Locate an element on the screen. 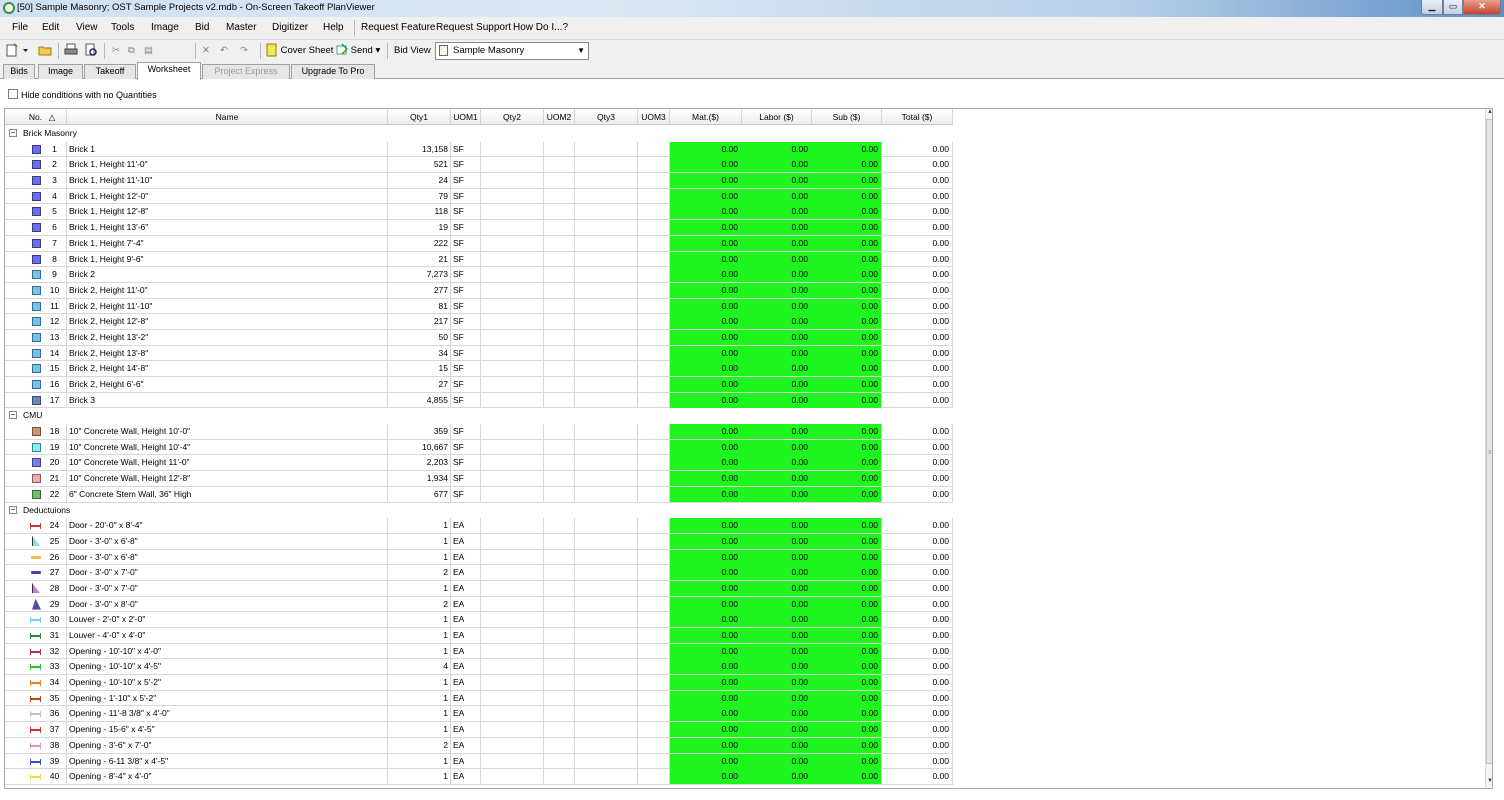 This screenshot has height=800, width=1504. qty1-cell: 277 is located at coordinates (419, 290).